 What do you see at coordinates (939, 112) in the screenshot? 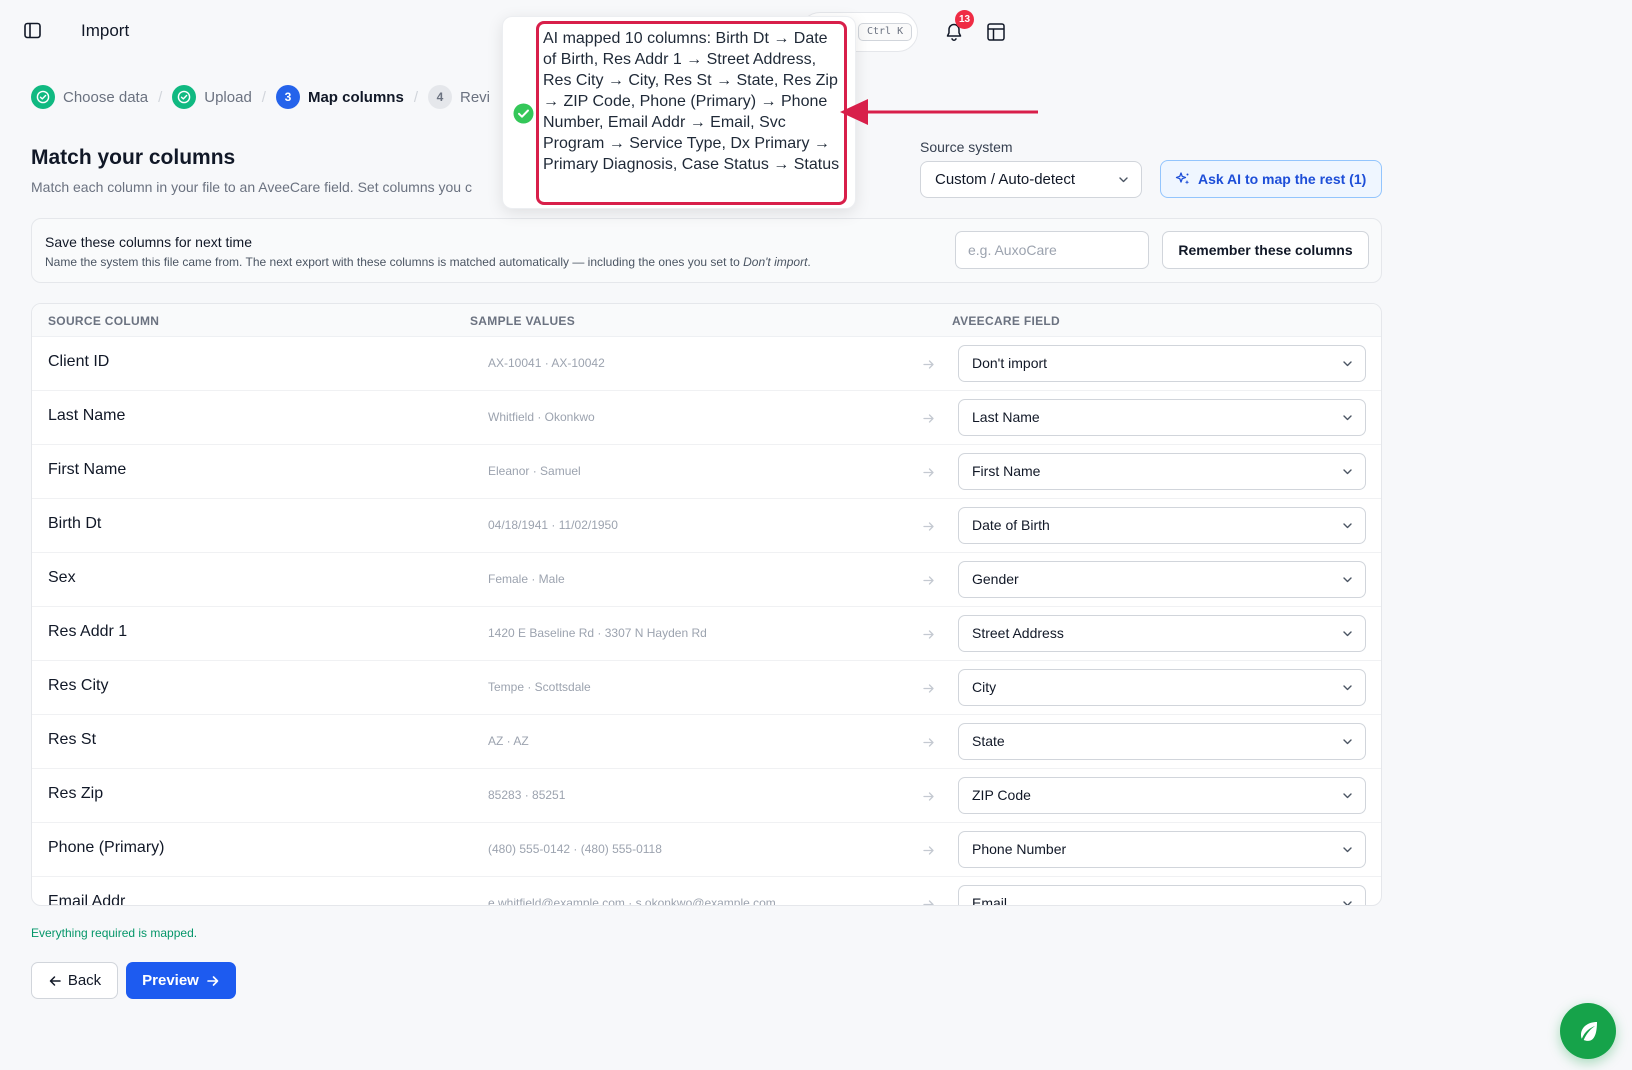
I see `callout-arrow` at bounding box center [939, 112].